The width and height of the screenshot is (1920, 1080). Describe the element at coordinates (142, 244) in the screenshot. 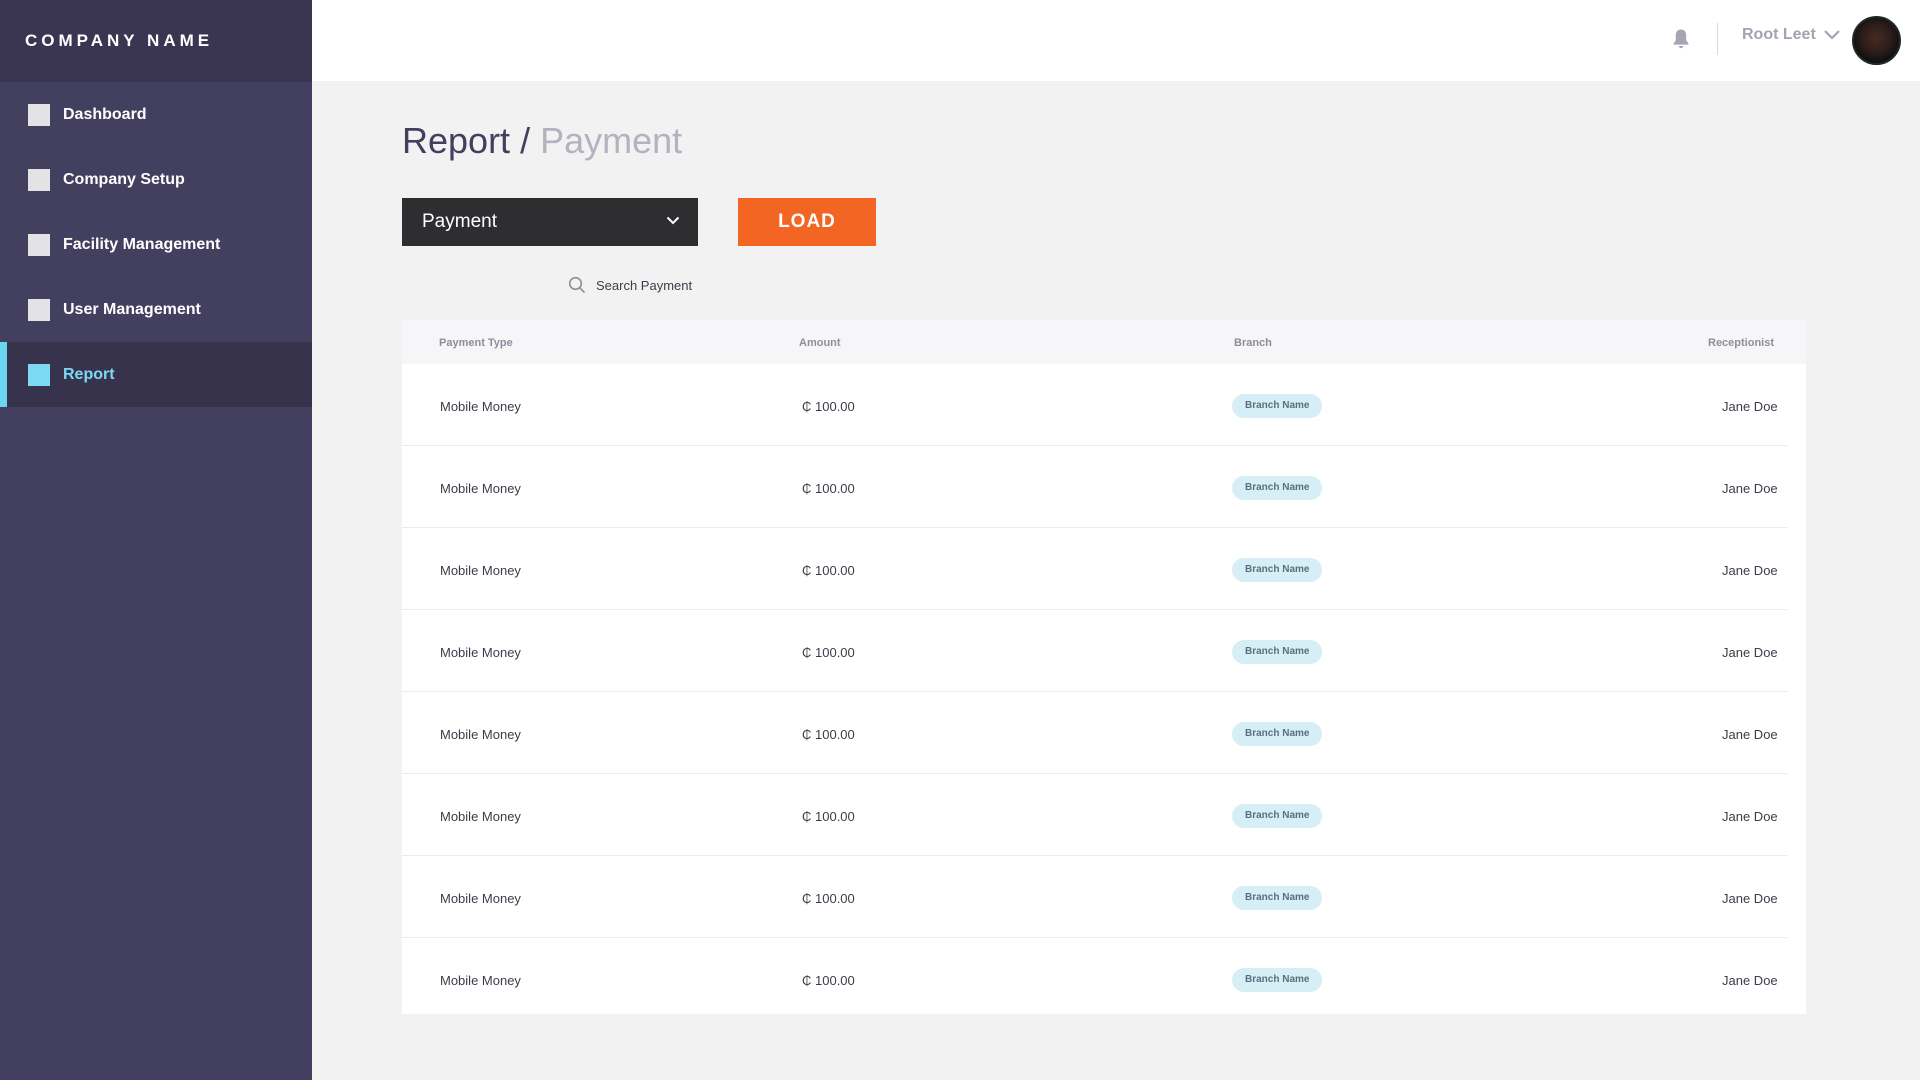

I see `sidebar-item-label: Facility Management` at that location.